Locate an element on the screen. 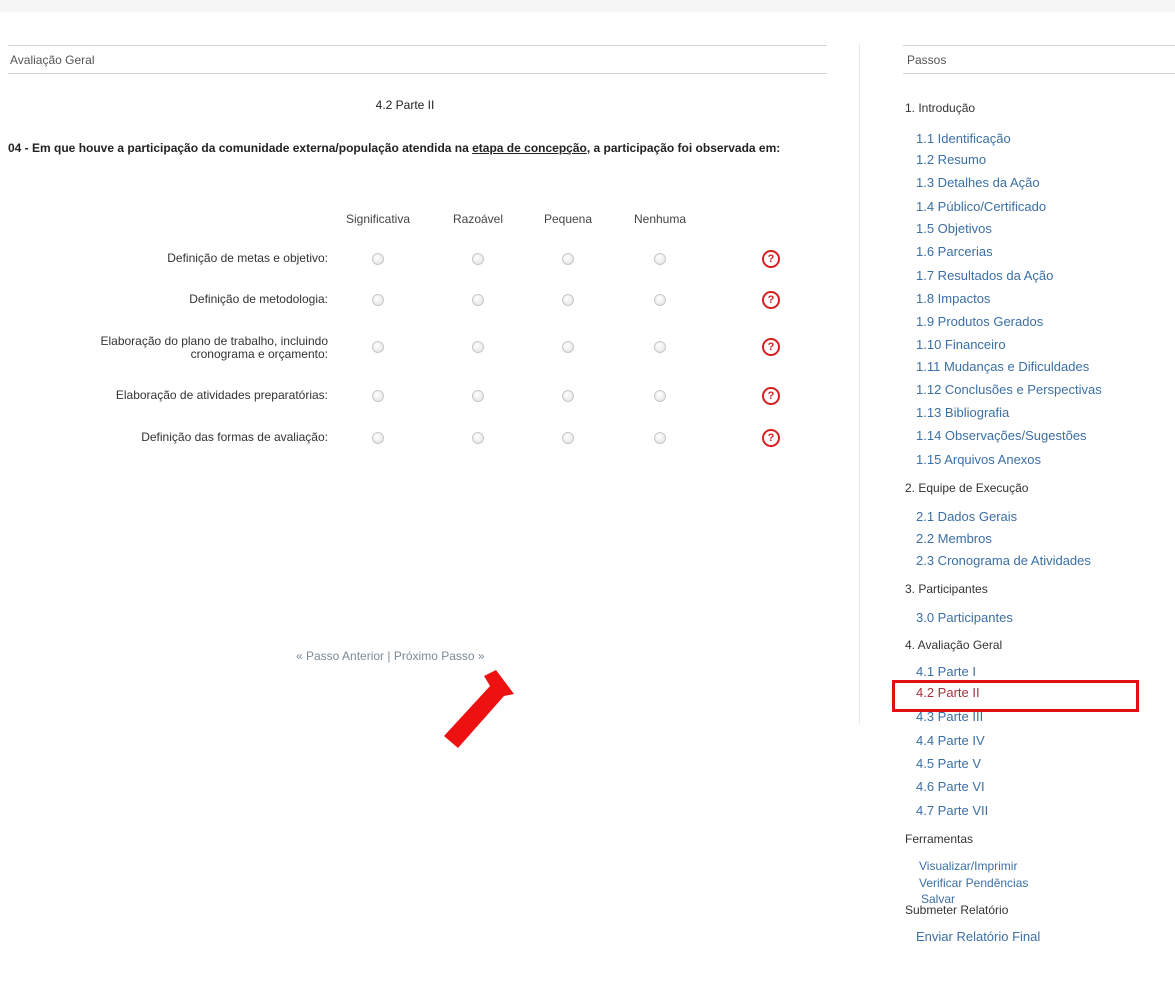 This screenshot has height=1000, width=1175. row-label-atividades: Elaboração de atividades preparatórias: is located at coordinates (222, 395).